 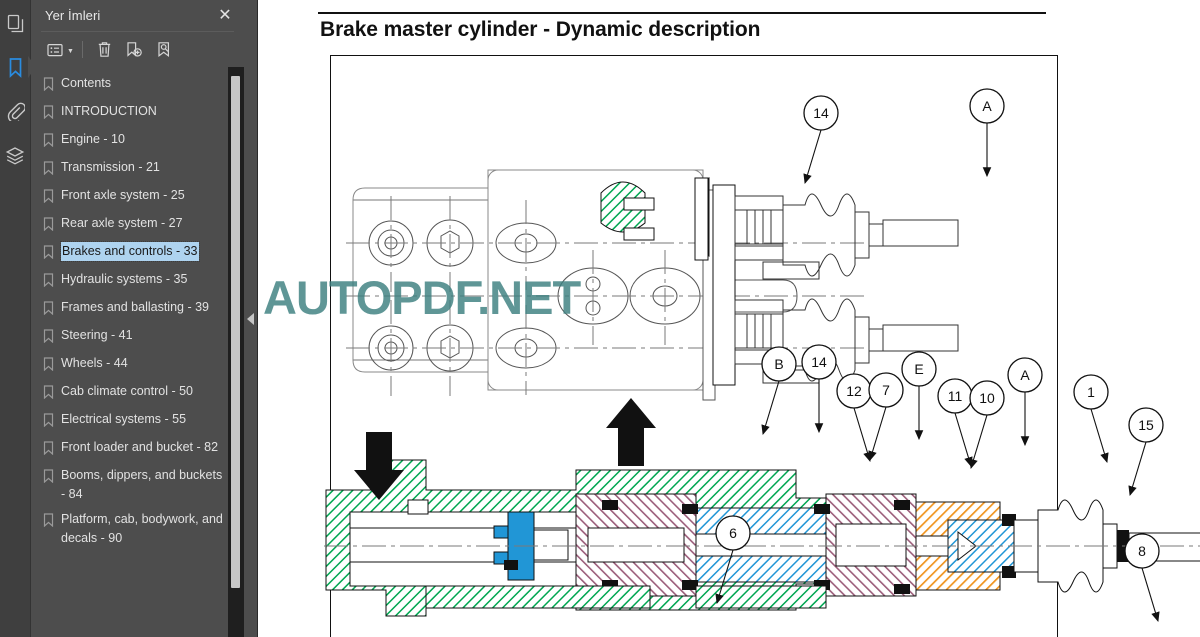 What do you see at coordinates (18, 67) in the screenshot?
I see `bookmarks-icon` at bounding box center [18, 67].